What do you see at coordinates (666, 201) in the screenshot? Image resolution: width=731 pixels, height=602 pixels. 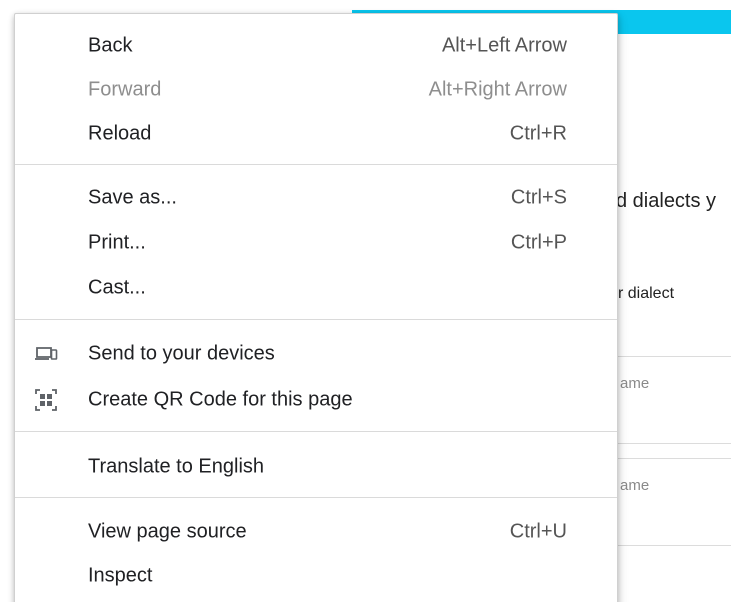 I see `page-heading-fragment: d dialects y` at bounding box center [666, 201].